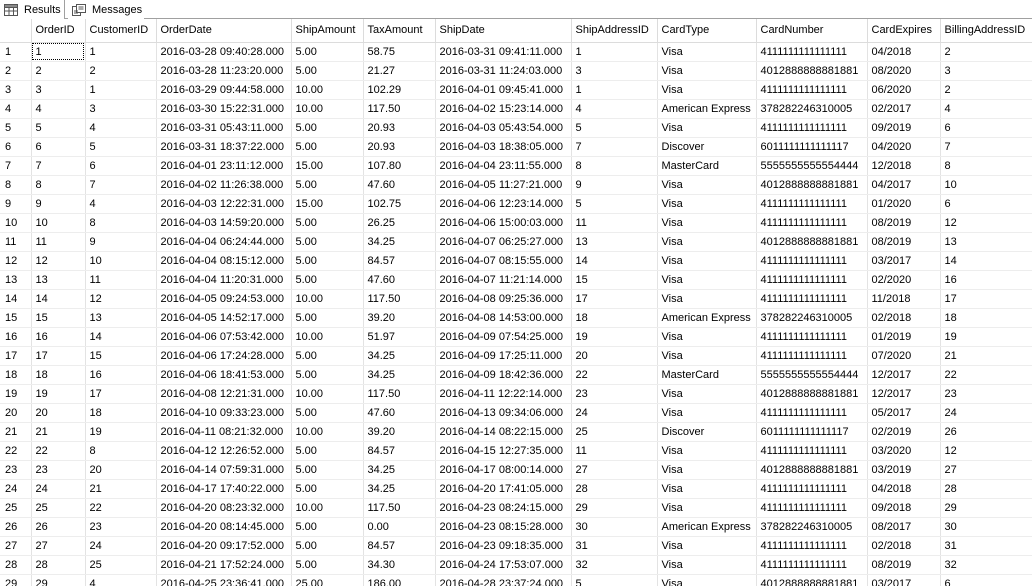 This screenshot has width=1032, height=586. What do you see at coordinates (16, 432) in the screenshot?
I see `row-number: 21` at bounding box center [16, 432].